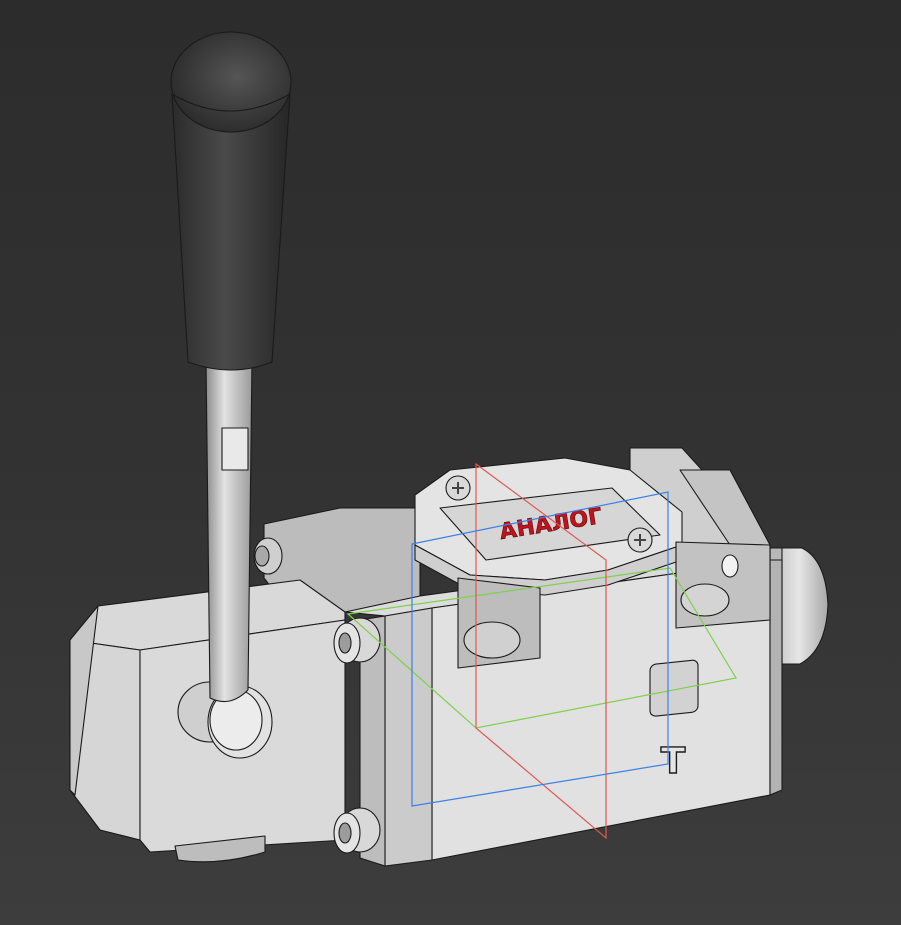 This screenshot has height=925, width=901. Describe the element at coordinates (231, 201) in the screenshot. I see `lever-handle` at that location.